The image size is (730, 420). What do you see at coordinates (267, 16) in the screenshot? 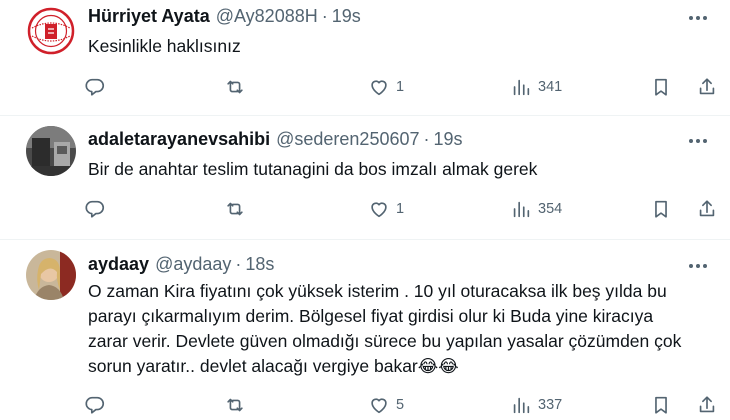
I see `user-handle: @Ay82088H` at bounding box center [267, 16].